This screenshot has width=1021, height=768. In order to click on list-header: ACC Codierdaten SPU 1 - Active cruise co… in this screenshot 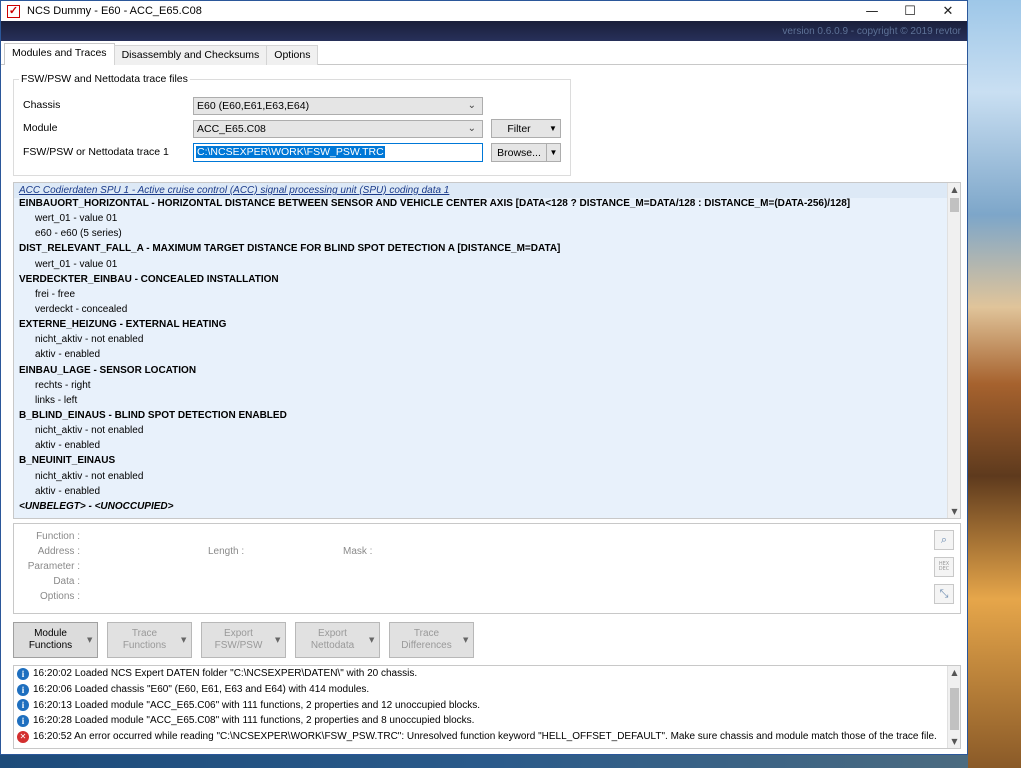, I will do `click(487, 190)`.